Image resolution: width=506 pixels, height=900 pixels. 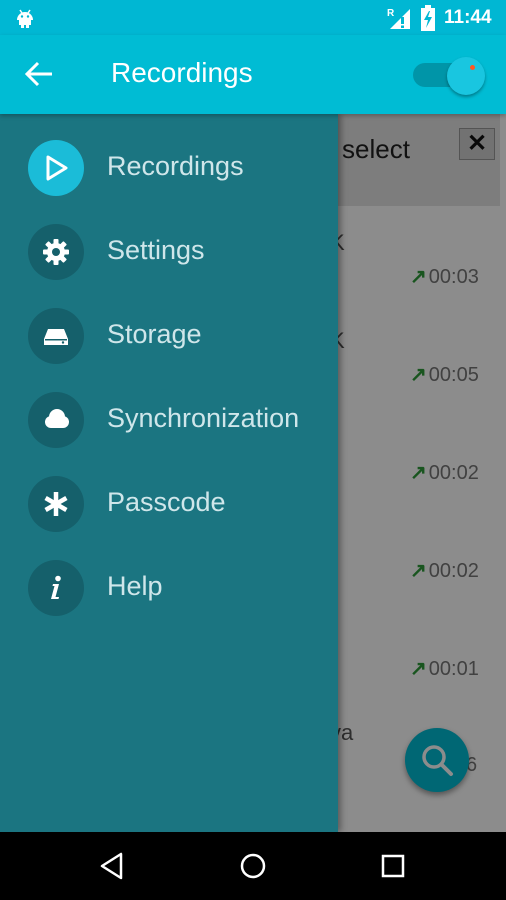 I want to click on drawer-item-synchronization: Synchronization, so click(x=169, y=422).